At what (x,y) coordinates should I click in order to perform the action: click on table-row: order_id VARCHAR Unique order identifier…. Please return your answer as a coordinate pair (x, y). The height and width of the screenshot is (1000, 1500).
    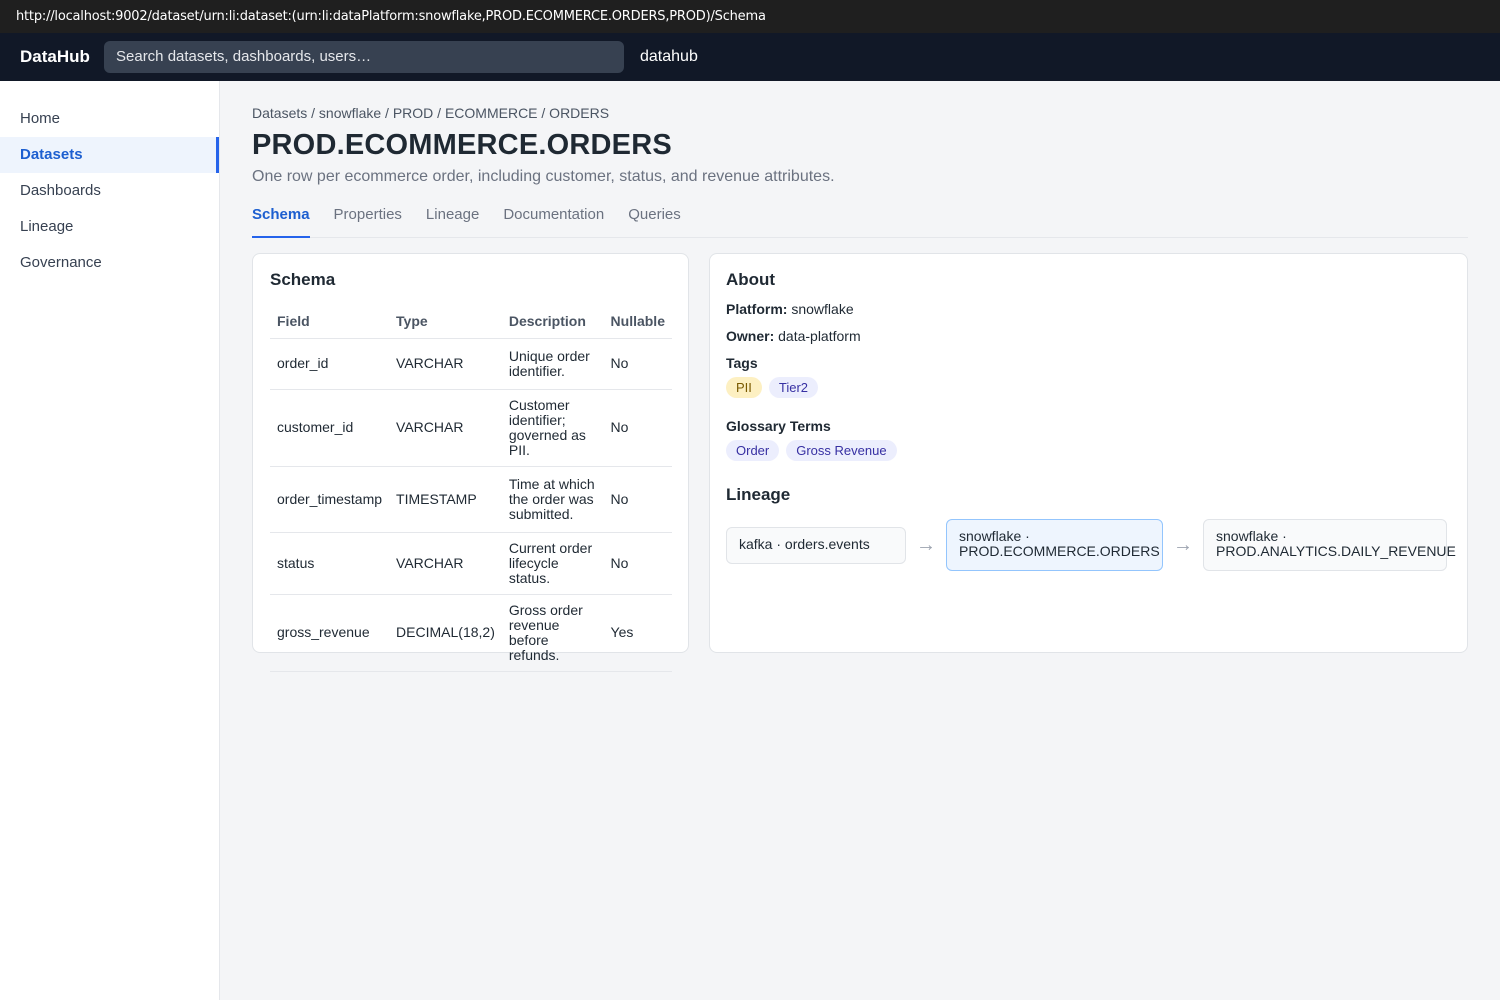
    Looking at the image, I should click on (471, 364).